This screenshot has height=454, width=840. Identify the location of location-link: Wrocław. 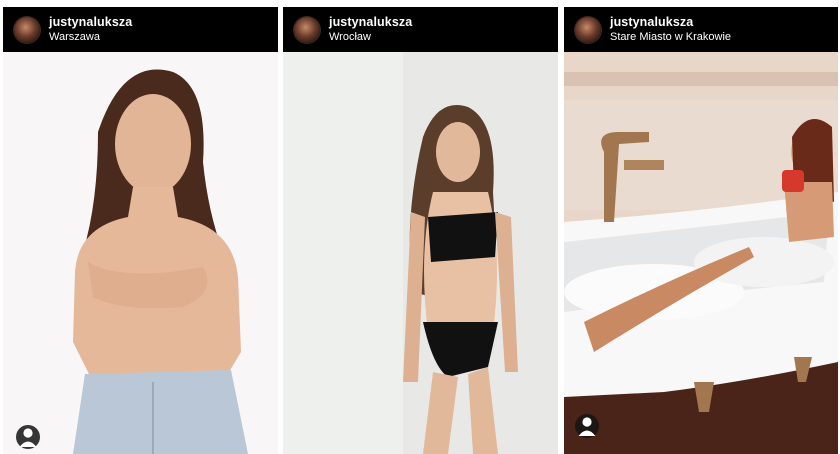
(370, 37).